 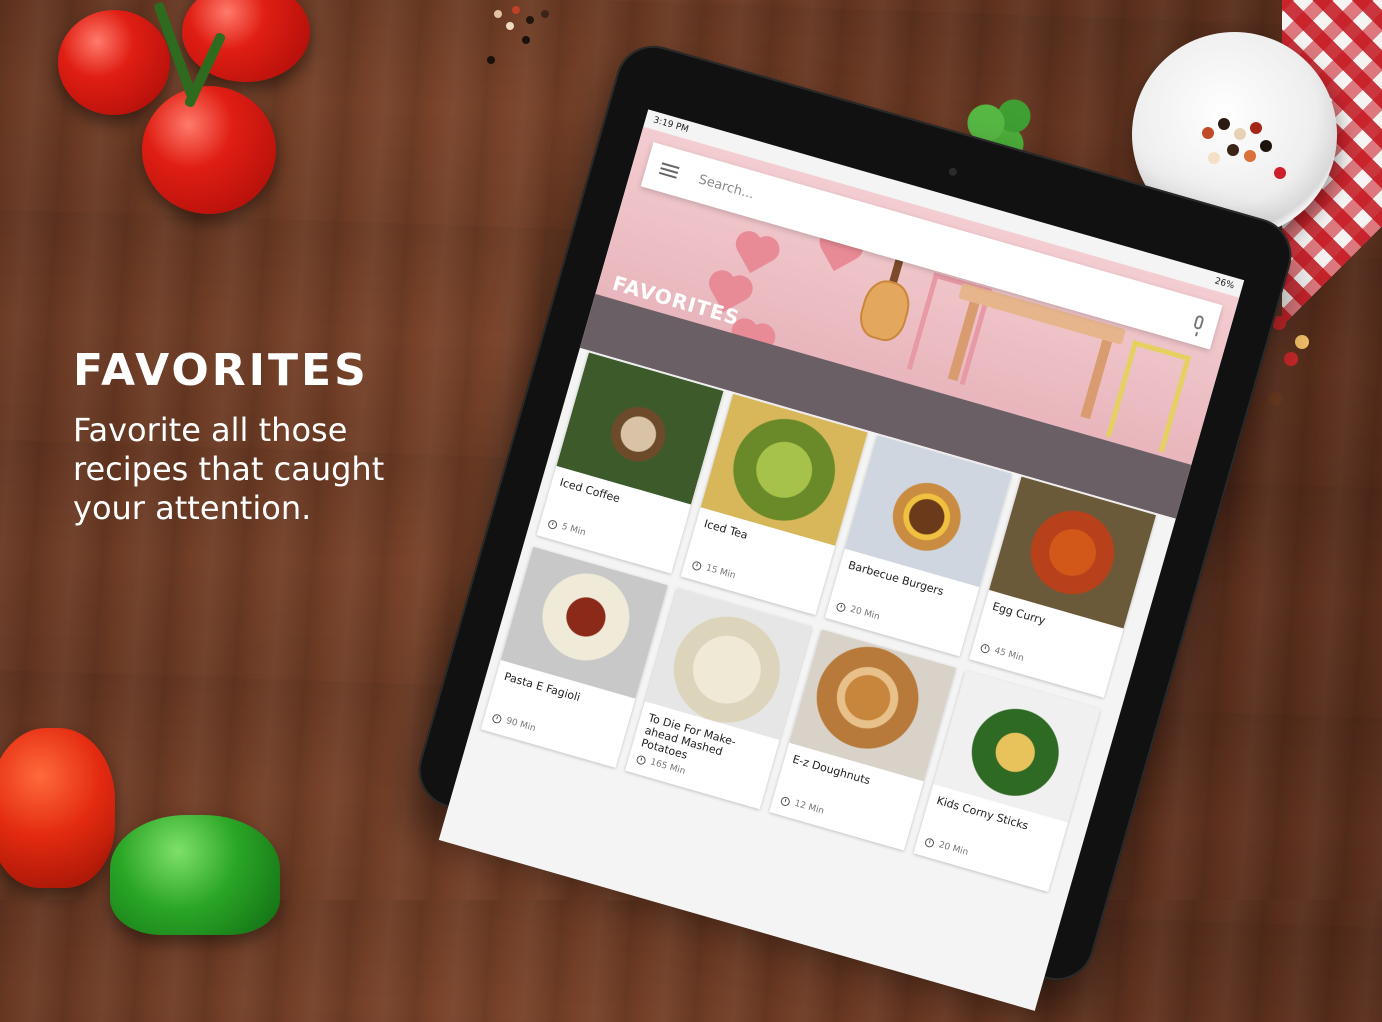 What do you see at coordinates (885, 310) in the screenshot?
I see `guitar-illustration` at bounding box center [885, 310].